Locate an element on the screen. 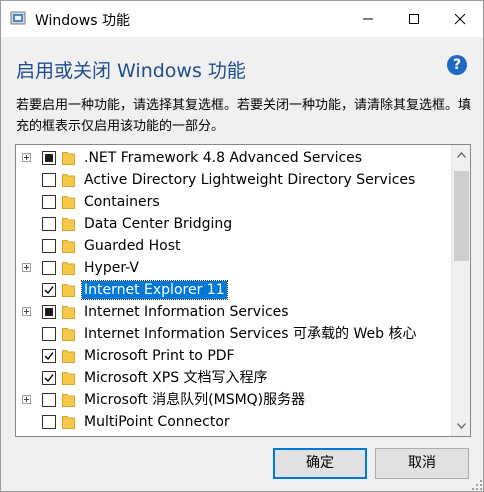 This screenshot has height=492, width=484. chevron-down-icon is located at coordinates (461, 426).